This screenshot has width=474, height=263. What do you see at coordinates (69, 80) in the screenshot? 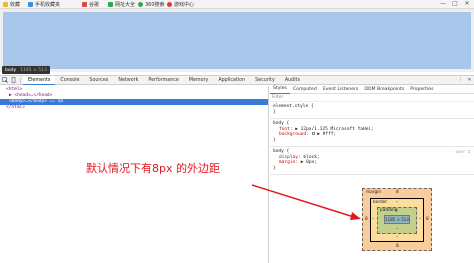
I see `tab-console: Console` at bounding box center [69, 80].